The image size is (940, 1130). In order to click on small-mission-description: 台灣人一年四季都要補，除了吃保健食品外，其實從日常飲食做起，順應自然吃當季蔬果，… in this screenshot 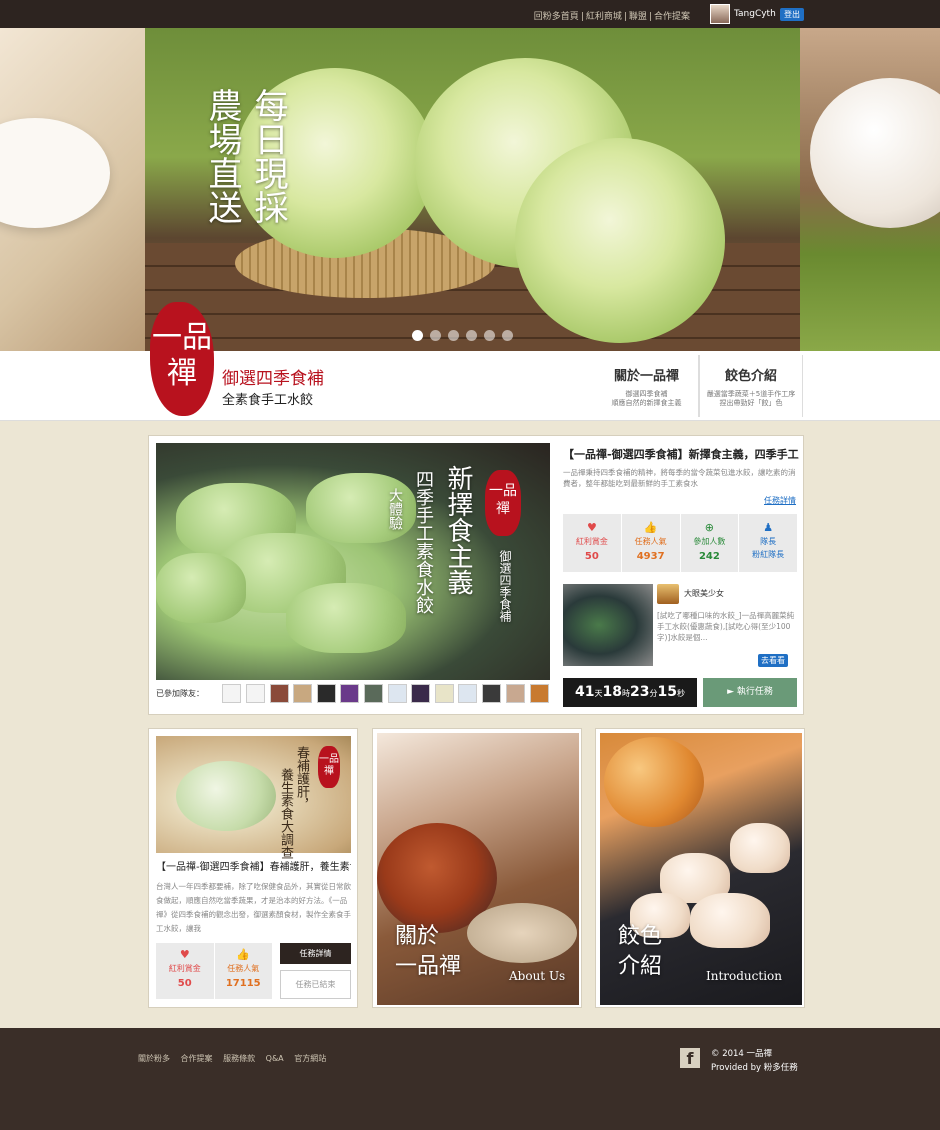, I will do `click(253, 907)`.